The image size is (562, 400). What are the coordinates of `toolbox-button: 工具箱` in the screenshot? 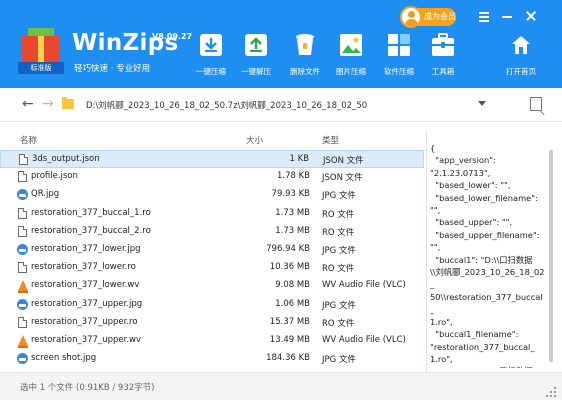 It's located at (443, 54).